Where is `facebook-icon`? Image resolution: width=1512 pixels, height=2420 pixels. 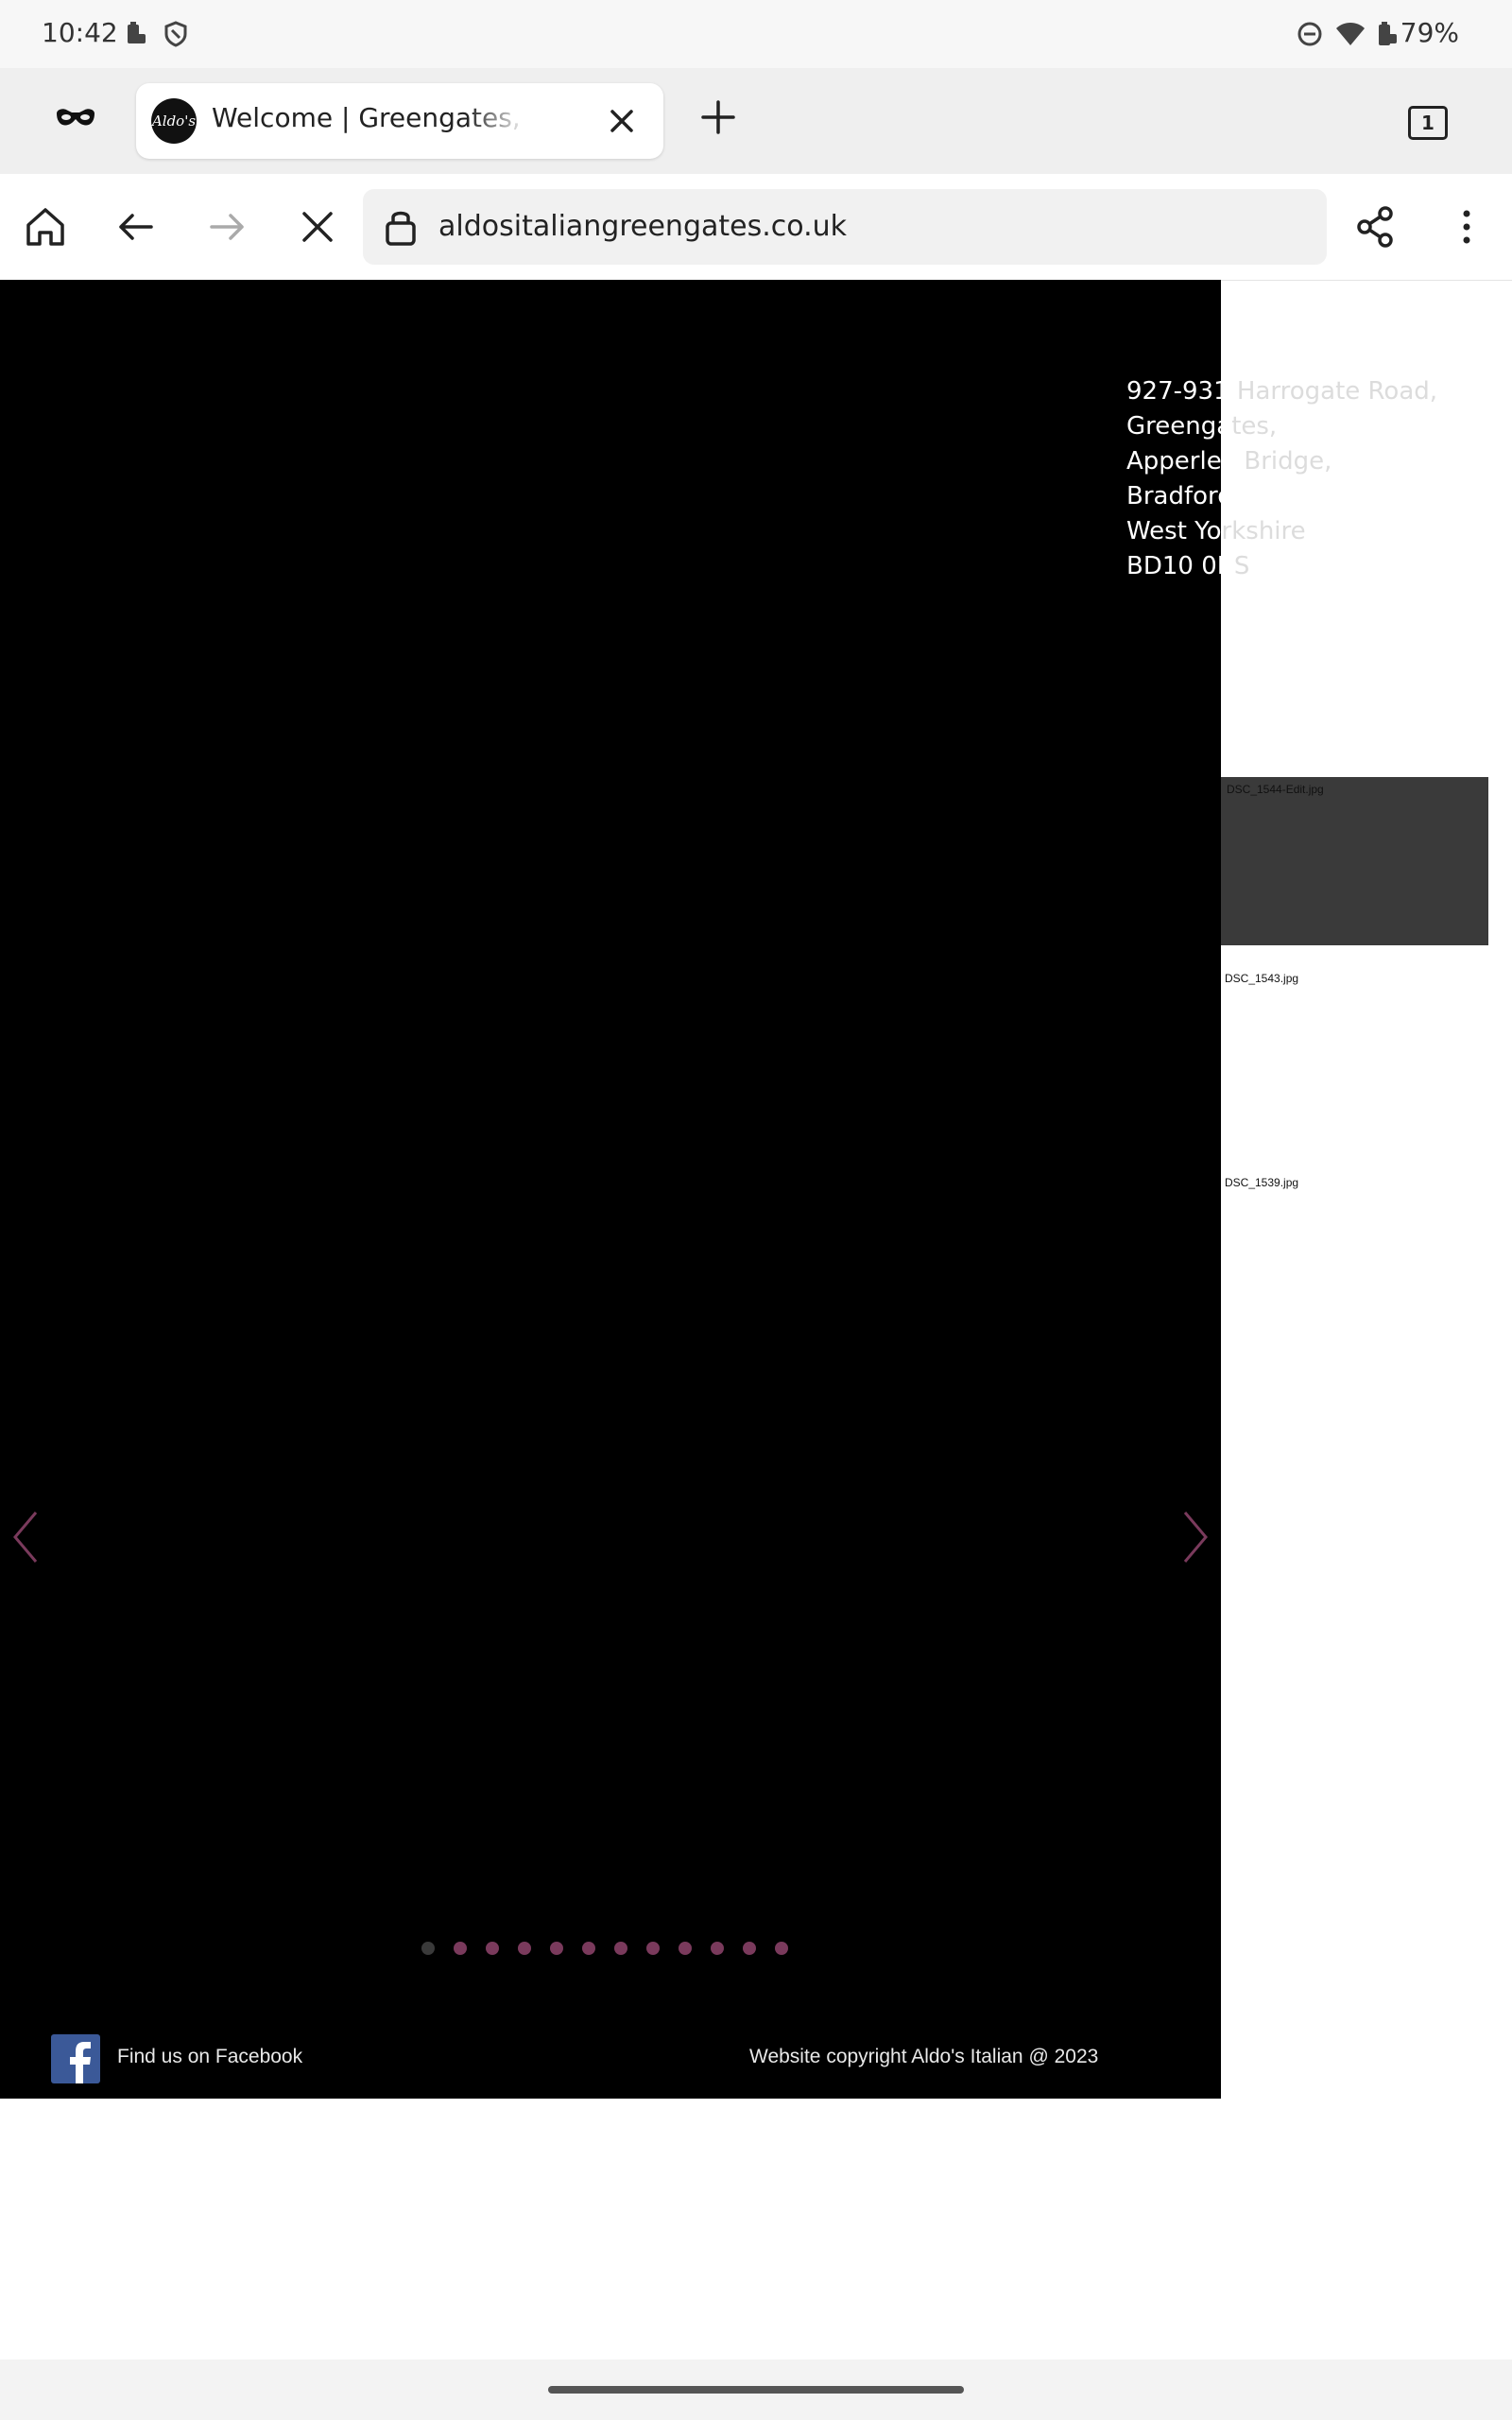
facebook-icon is located at coordinates (75, 2058).